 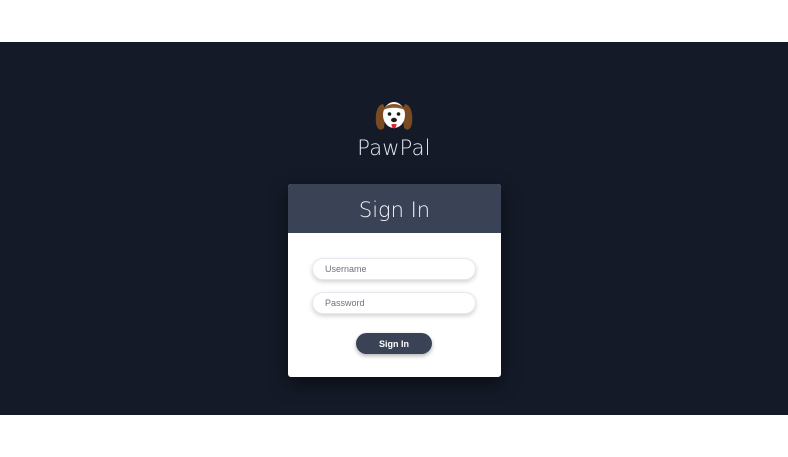 I want to click on sign-in-button: Sign In, so click(x=394, y=343).